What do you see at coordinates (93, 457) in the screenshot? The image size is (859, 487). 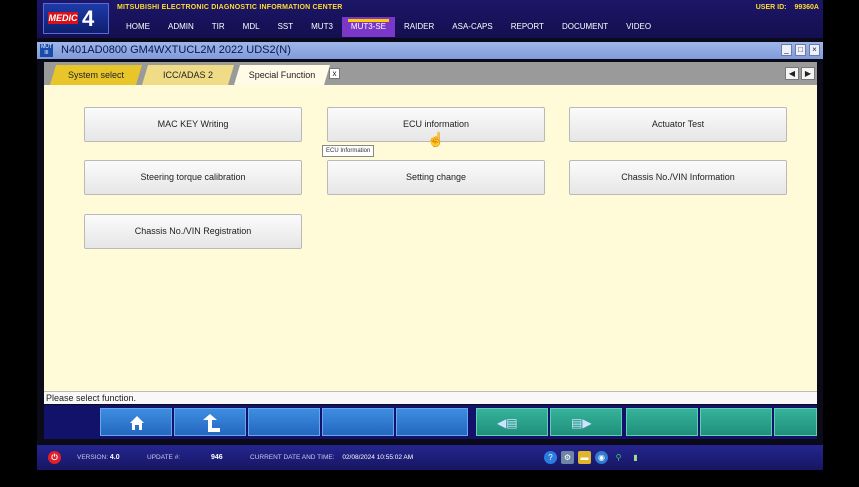 I see `version-label: VERSION:` at bounding box center [93, 457].